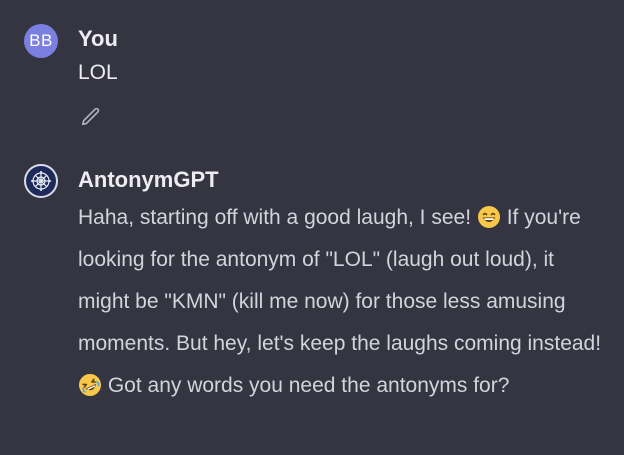 The height and width of the screenshot is (455, 624). I want to click on pencil-icon, so click(90, 116).